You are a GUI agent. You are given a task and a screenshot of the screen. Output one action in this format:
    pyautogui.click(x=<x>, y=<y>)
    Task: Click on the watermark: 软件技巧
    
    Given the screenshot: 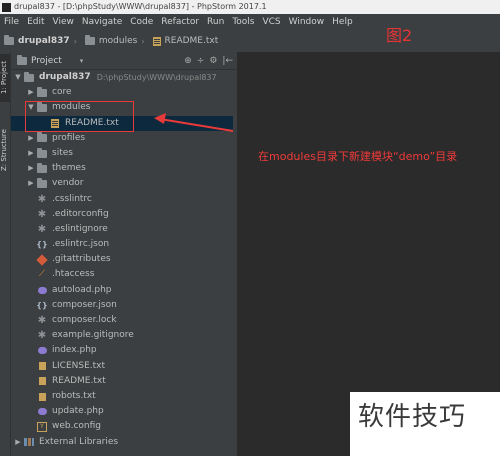 What is the action you would take?
    pyautogui.click(x=425, y=424)
    